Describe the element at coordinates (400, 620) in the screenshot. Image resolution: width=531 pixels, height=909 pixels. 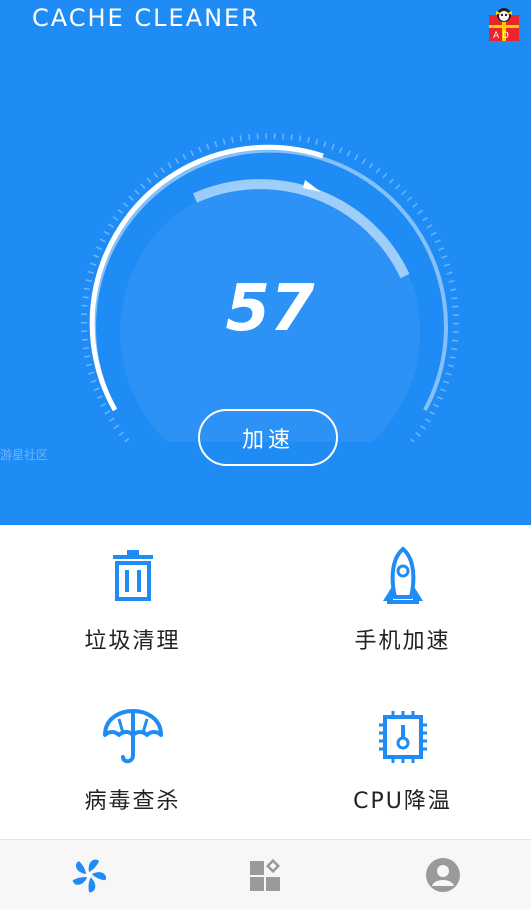
I see `feature-phone-boost: 手机加速` at that location.